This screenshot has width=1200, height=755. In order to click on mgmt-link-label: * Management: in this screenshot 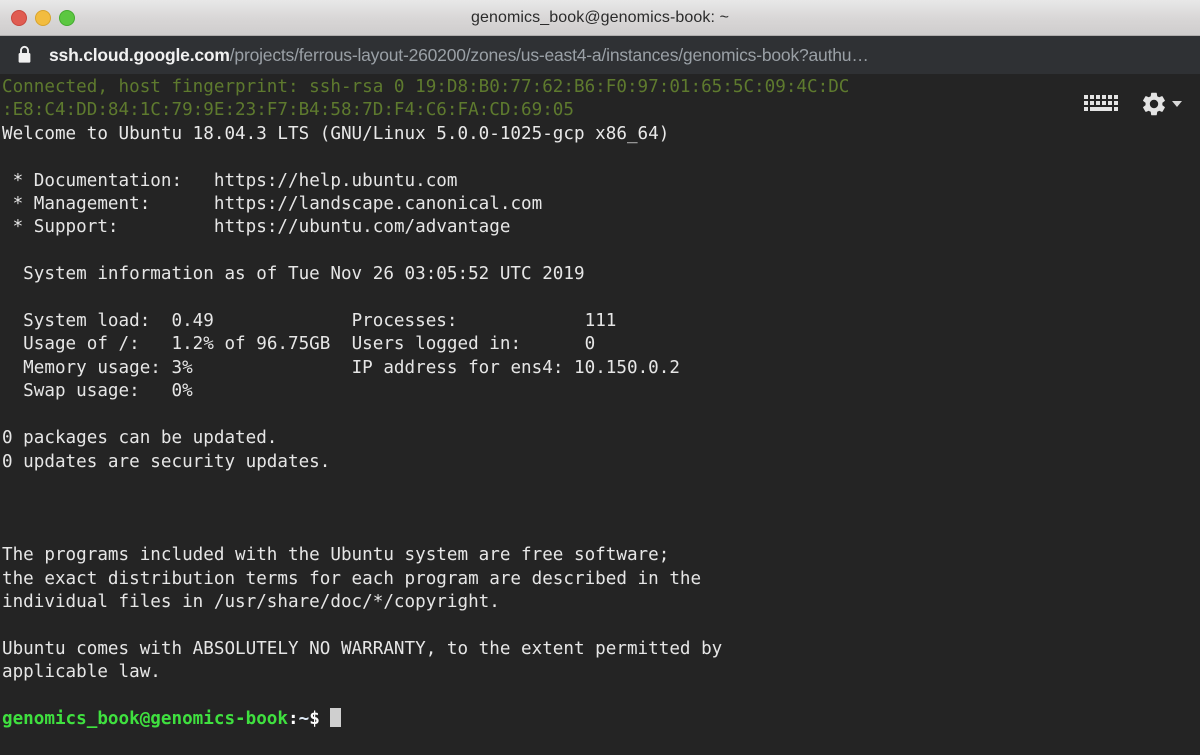, I will do `click(76, 204)`.